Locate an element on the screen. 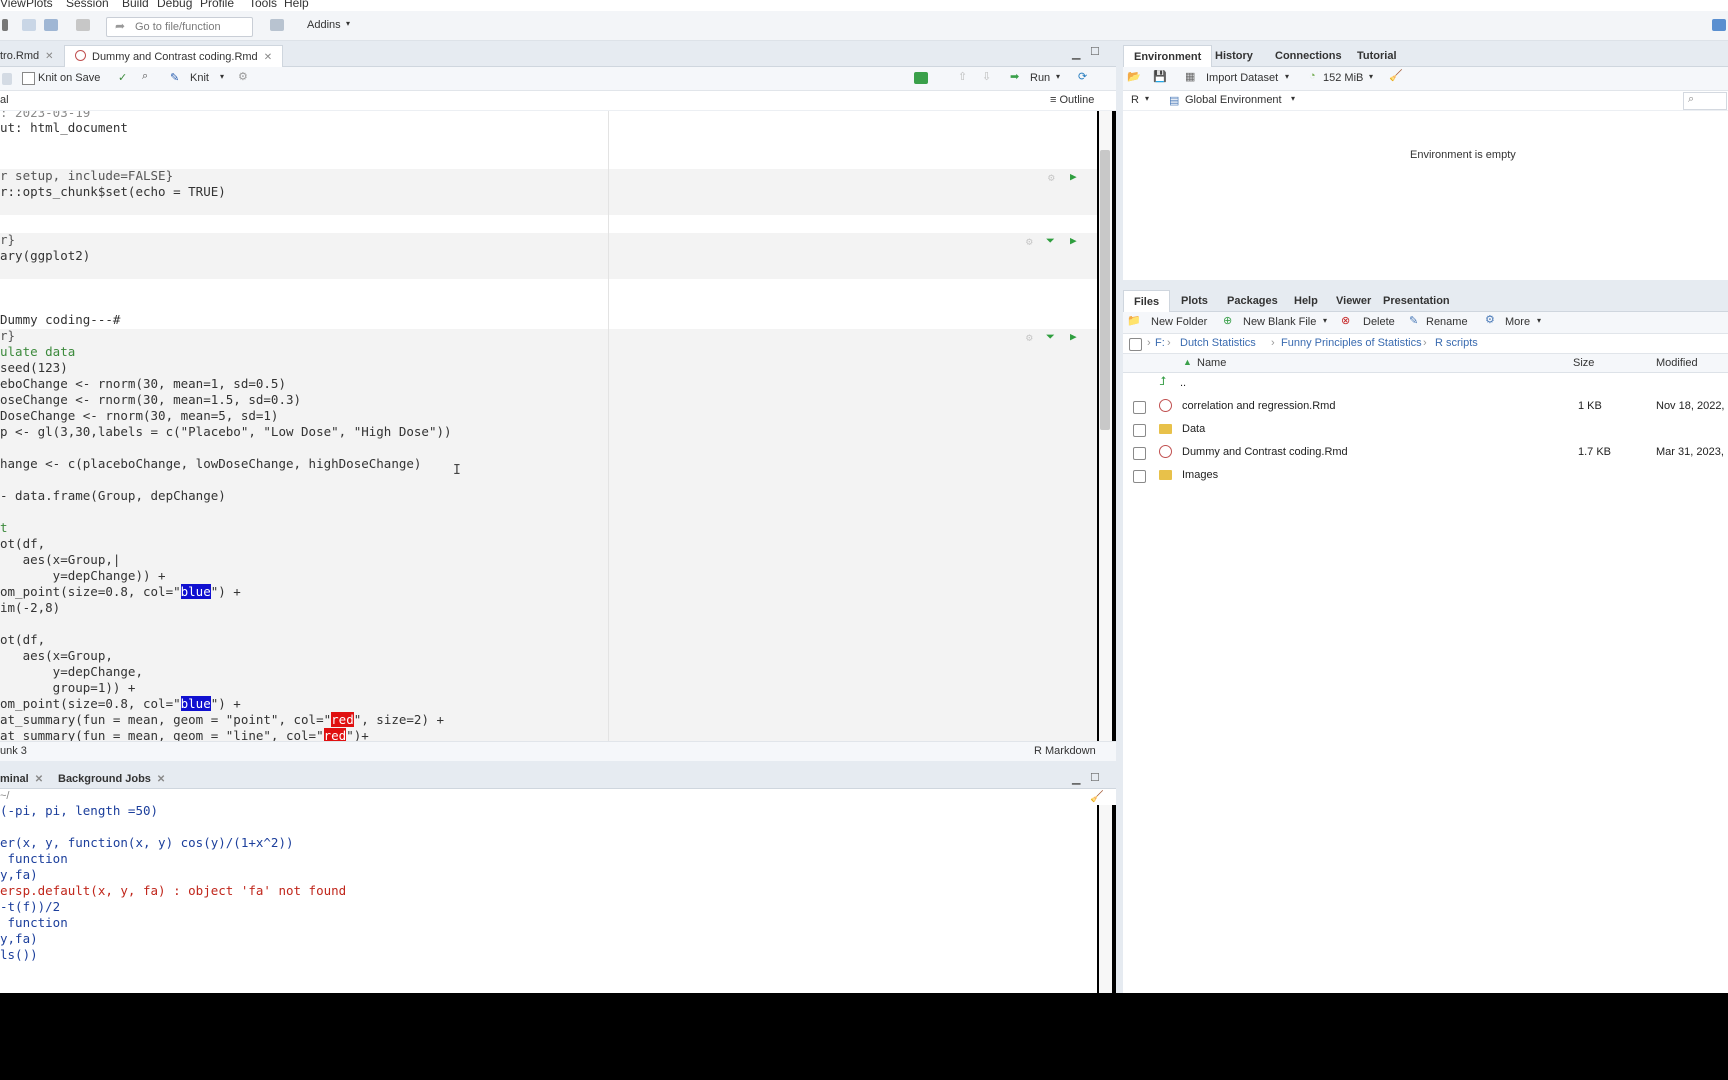  more-button: More is located at coordinates (1517, 322).